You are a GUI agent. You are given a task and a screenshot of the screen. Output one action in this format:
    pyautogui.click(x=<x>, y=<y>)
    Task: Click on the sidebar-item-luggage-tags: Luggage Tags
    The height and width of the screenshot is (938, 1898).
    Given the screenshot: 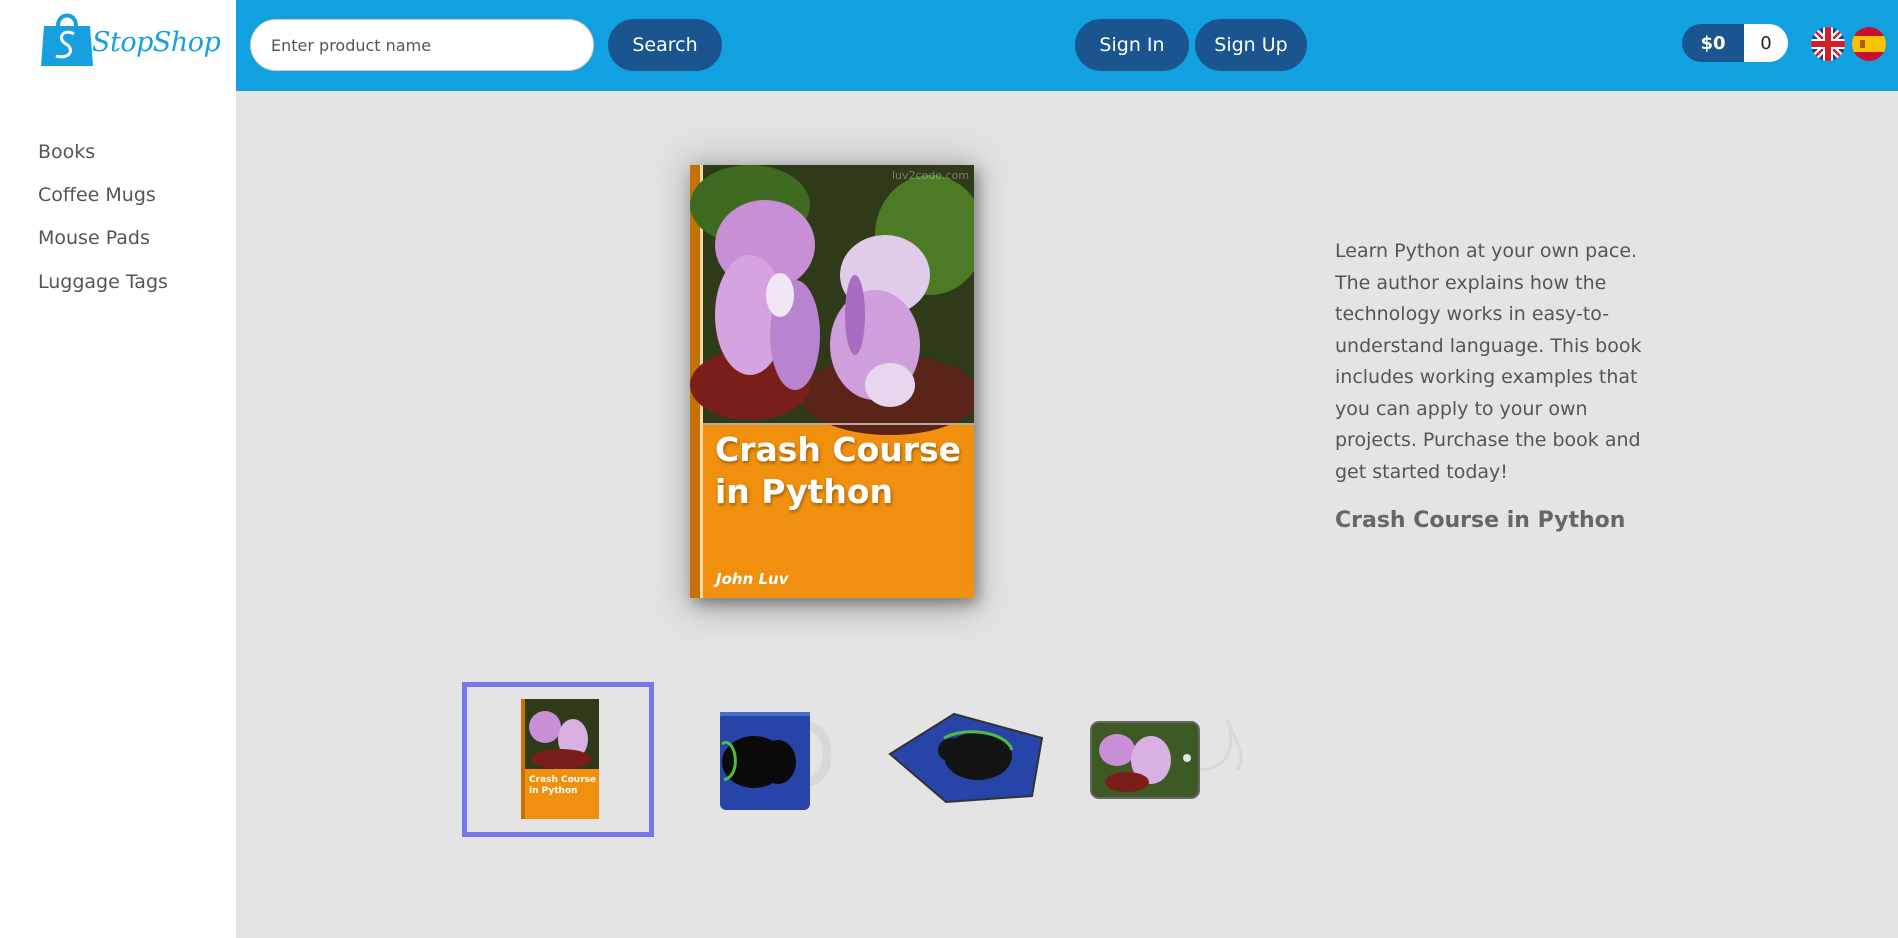 What is the action you would take?
    pyautogui.click(x=103, y=282)
    